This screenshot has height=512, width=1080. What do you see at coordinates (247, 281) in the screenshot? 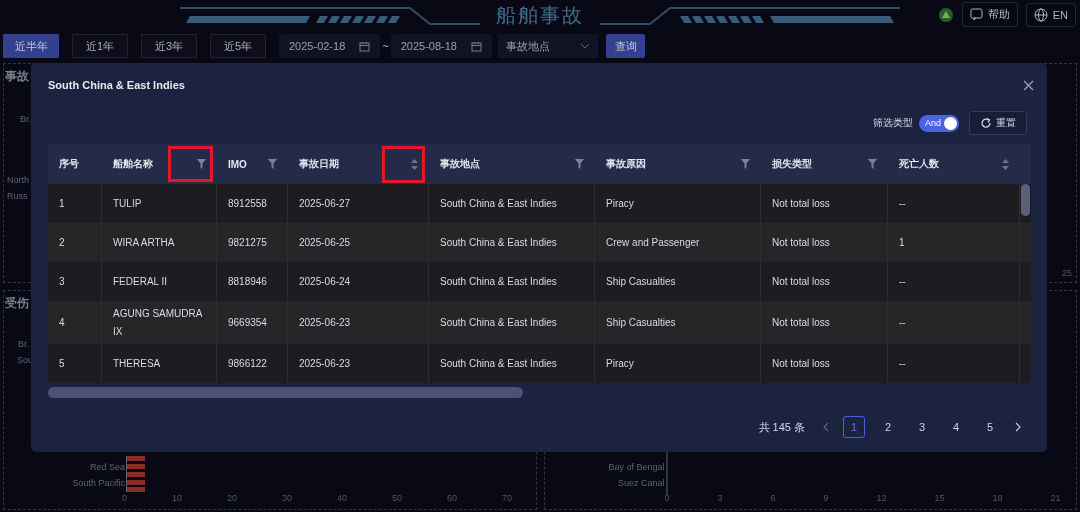
I see `table-cell-text: 8818946` at bounding box center [247, 281].